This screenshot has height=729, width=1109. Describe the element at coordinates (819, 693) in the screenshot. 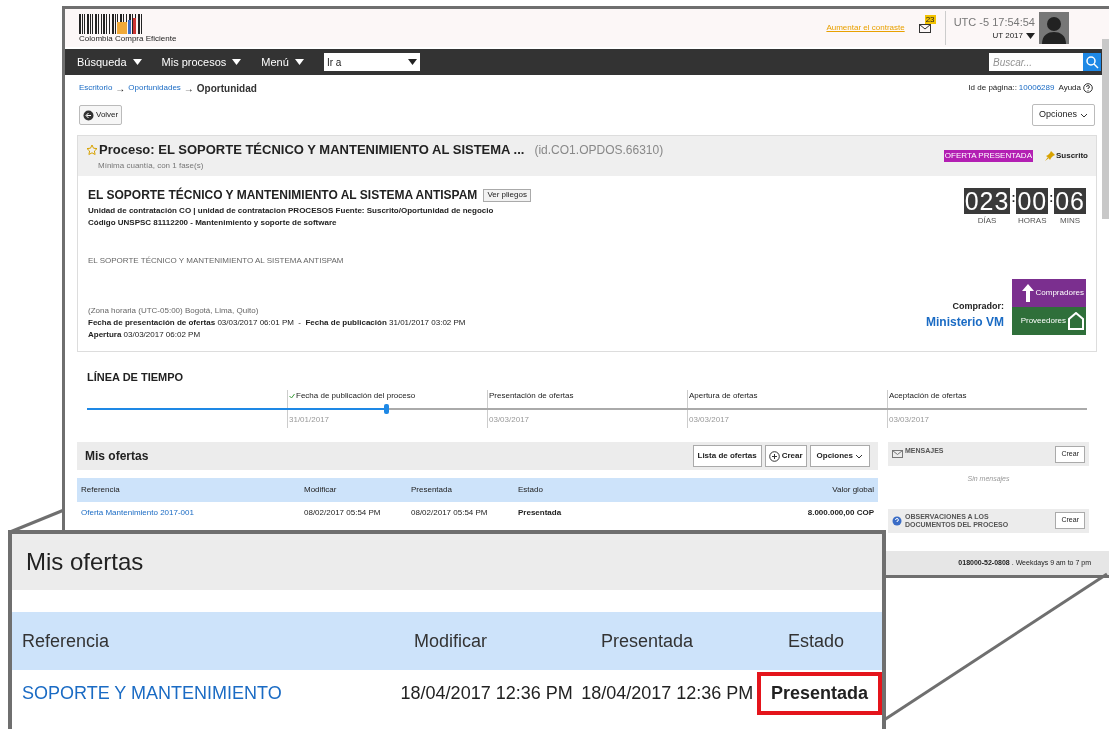

I see `status-cell: Presentada` at that location.